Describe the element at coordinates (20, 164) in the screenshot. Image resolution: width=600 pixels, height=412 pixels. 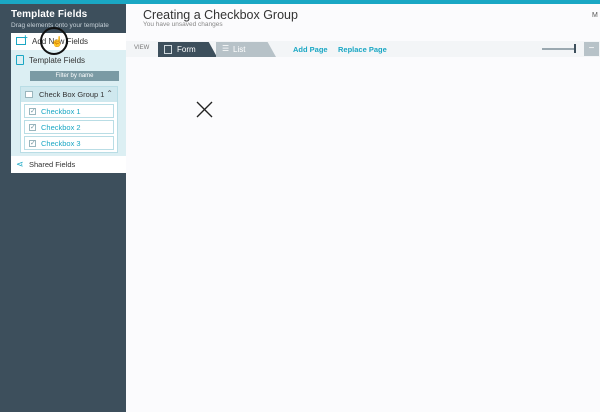
I see `shared-fields-icon: ⋖` at that location.